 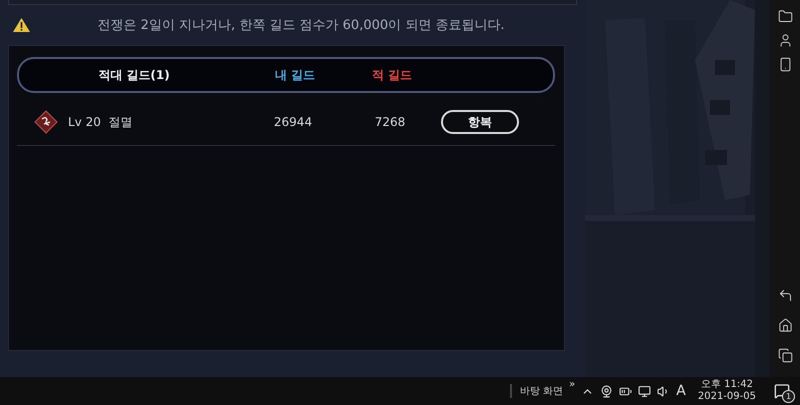 What do you see at coordinates (537, 391) in the screenshot?
I see `desktop-toolbar-label: 바탕 화면` at bounding box center [537, 391].